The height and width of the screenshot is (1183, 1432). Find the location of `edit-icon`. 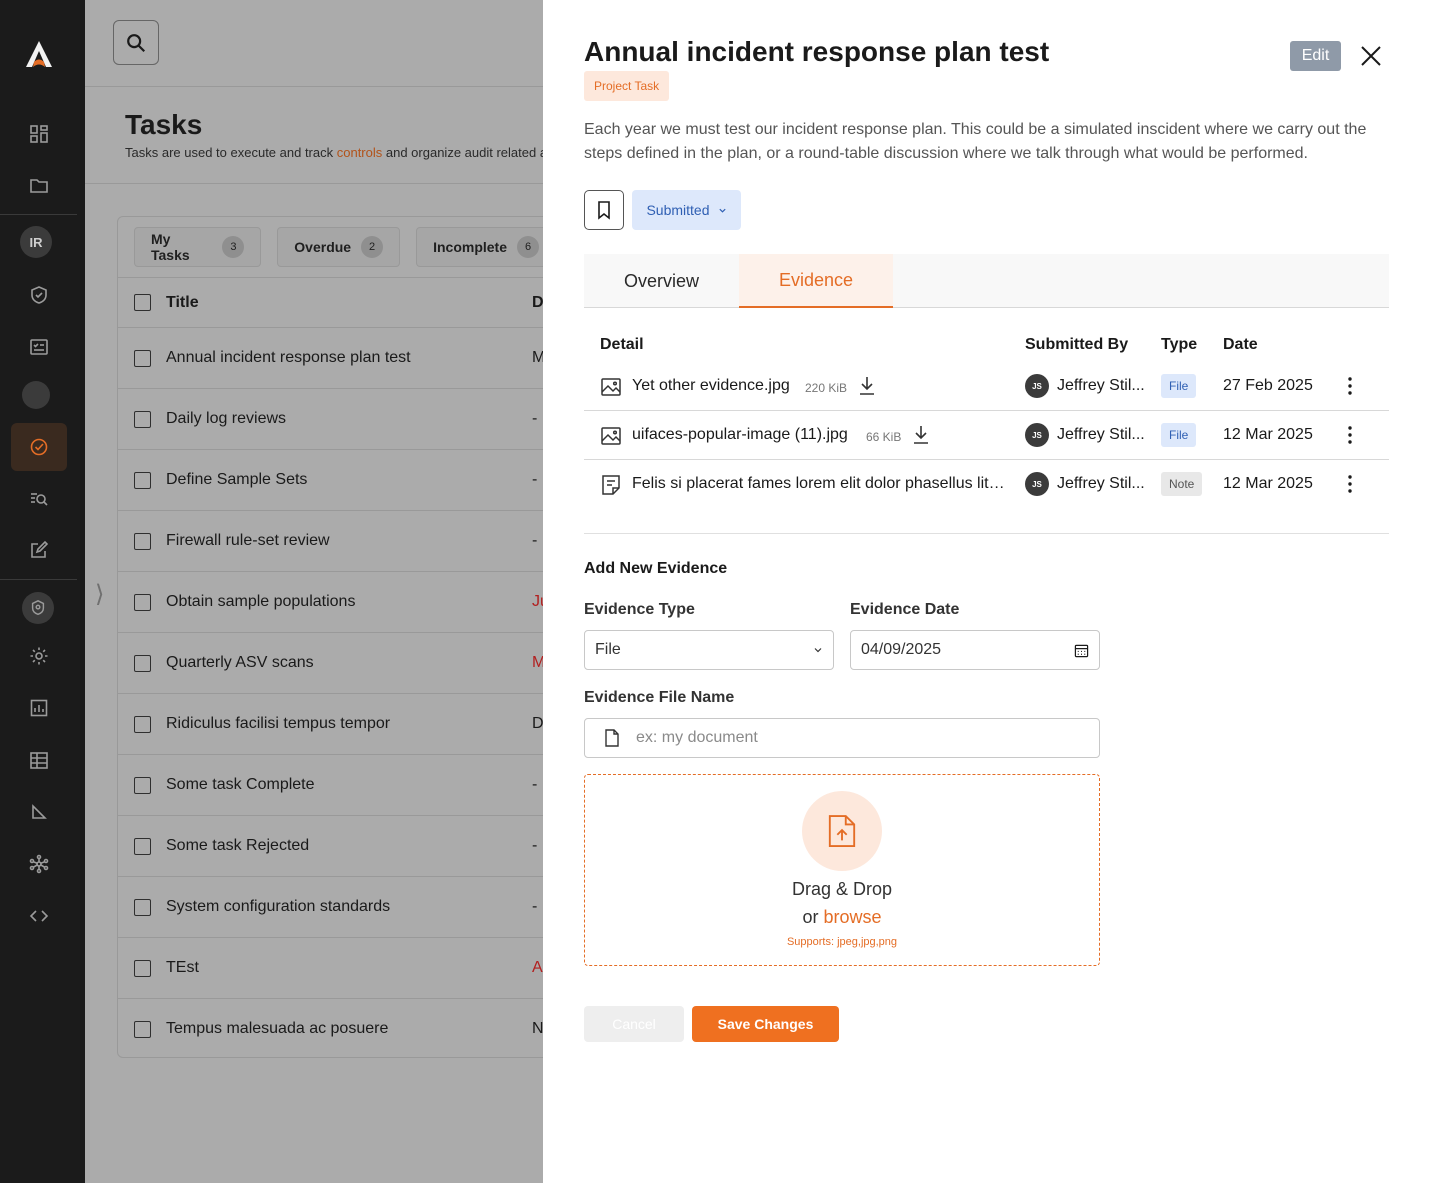

edit-icon is located at coordinates (38, 550).